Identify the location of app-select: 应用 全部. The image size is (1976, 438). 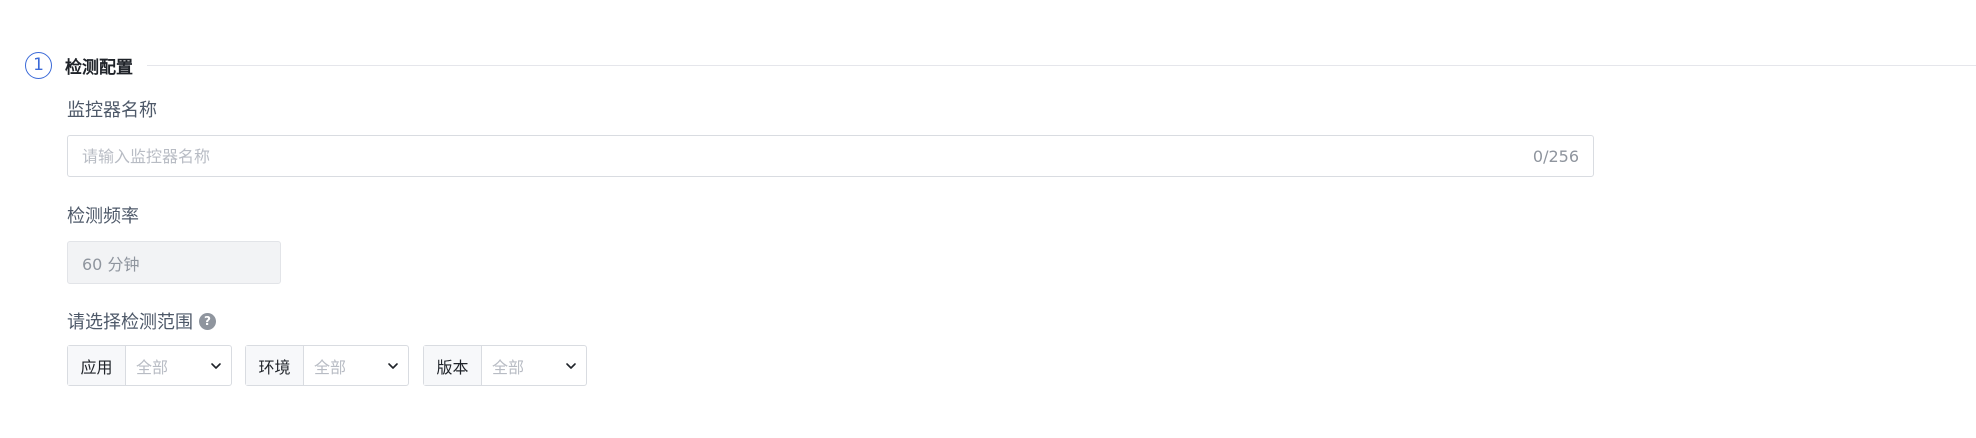
(149, 365).